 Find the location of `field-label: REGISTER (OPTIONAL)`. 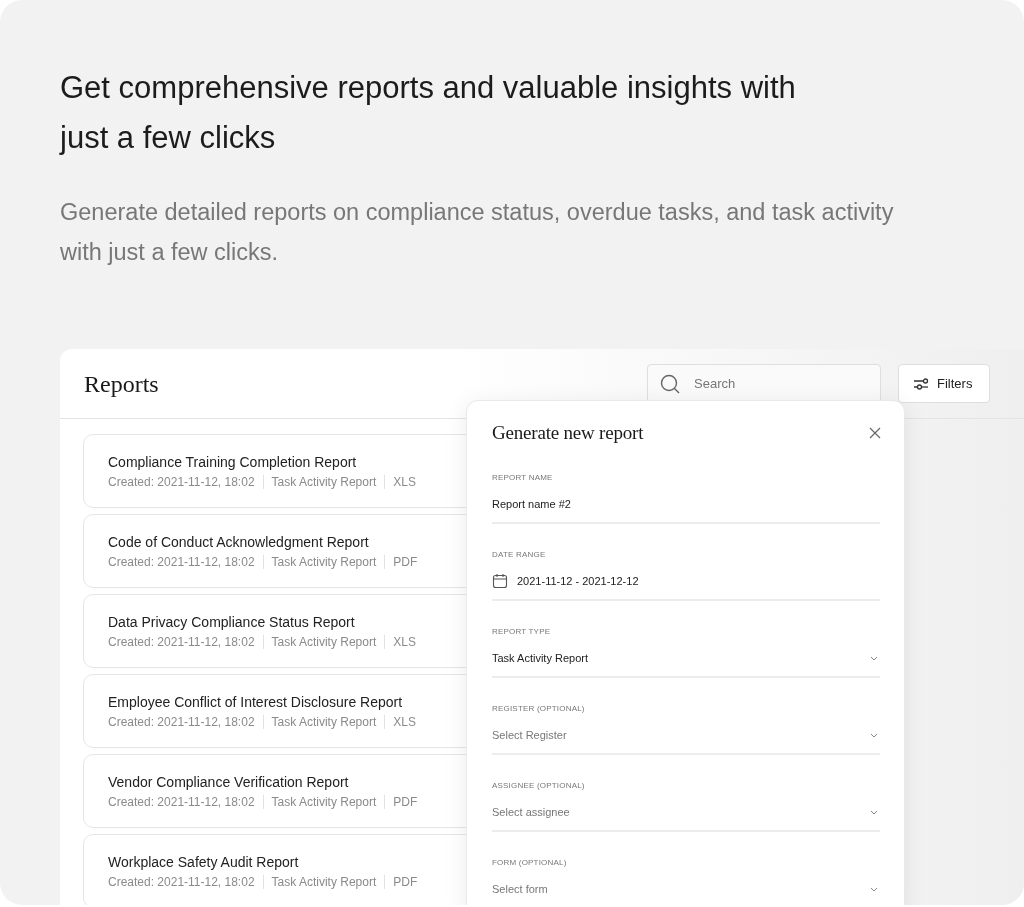

field-label: REGISTER (OPTIONAL) is located at coordinates (538, 709).